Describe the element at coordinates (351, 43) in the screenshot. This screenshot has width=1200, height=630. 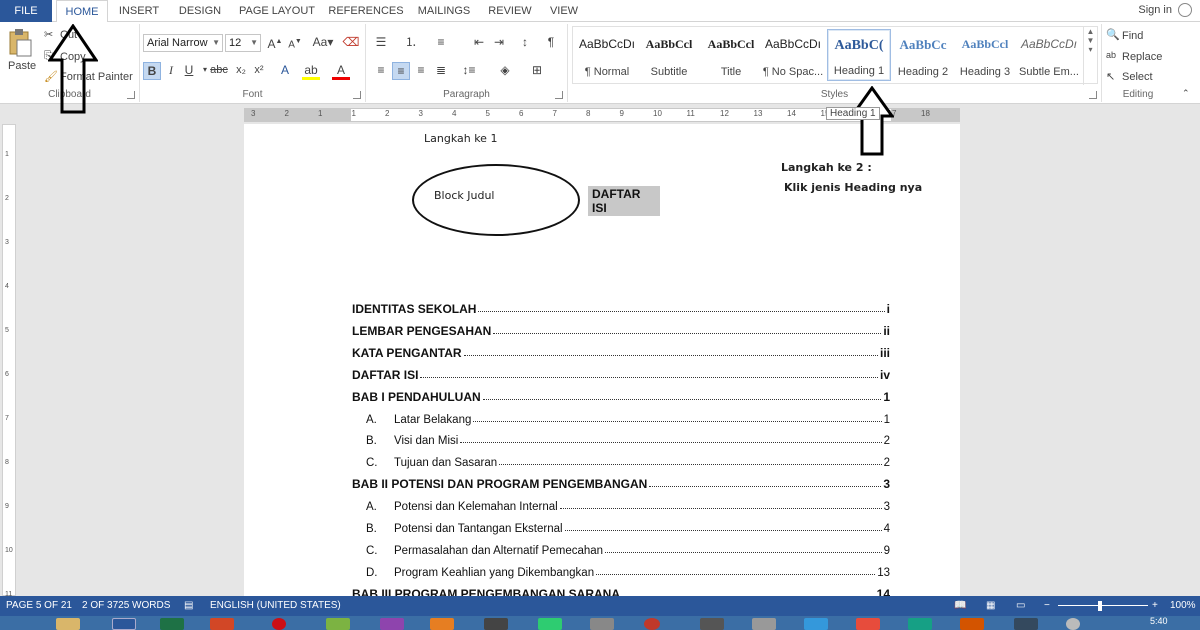
I see `clear-formatting-icon: ⌫` at that location.